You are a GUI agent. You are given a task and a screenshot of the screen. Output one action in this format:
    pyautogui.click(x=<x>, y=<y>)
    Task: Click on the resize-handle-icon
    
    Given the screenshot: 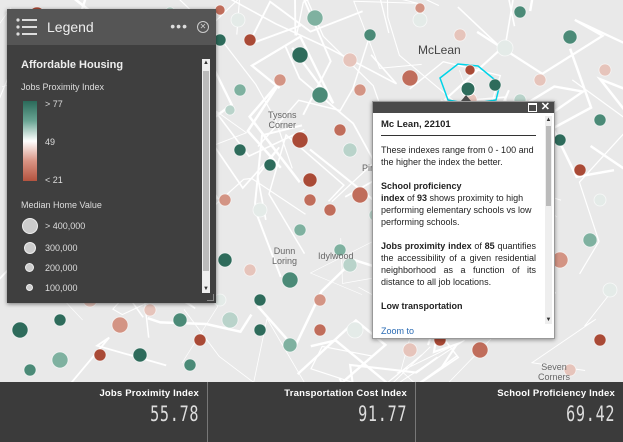 What is the action you would take?
    pyautogui.click(x=210, y=297)
    